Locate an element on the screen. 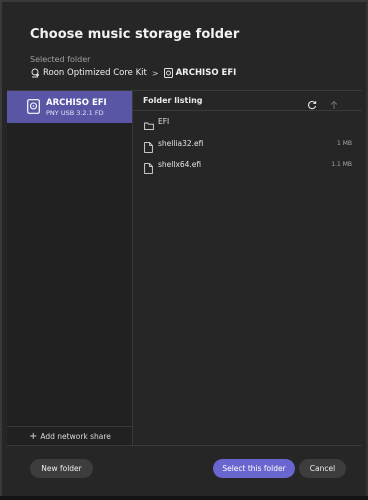  cancel-button: Cancel is located at coordinates (322, 468).